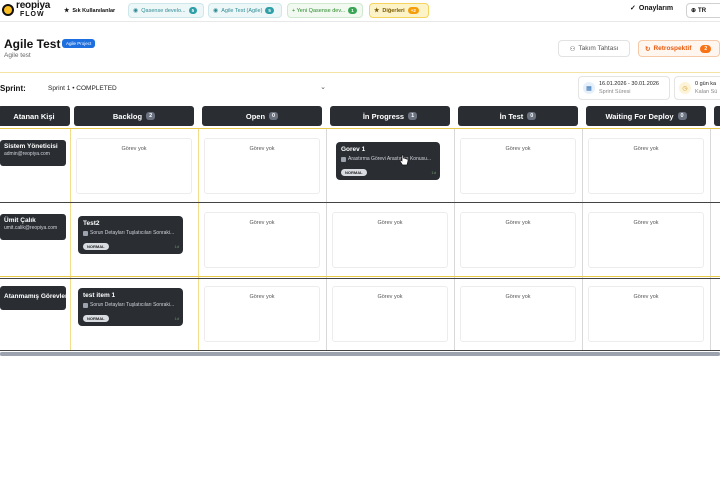 The image size is (720, 480). What do you see at coordinates (694, 11) in the screenshot?
I see `globe-icon: ⊕` at bounding box center [694, 11].